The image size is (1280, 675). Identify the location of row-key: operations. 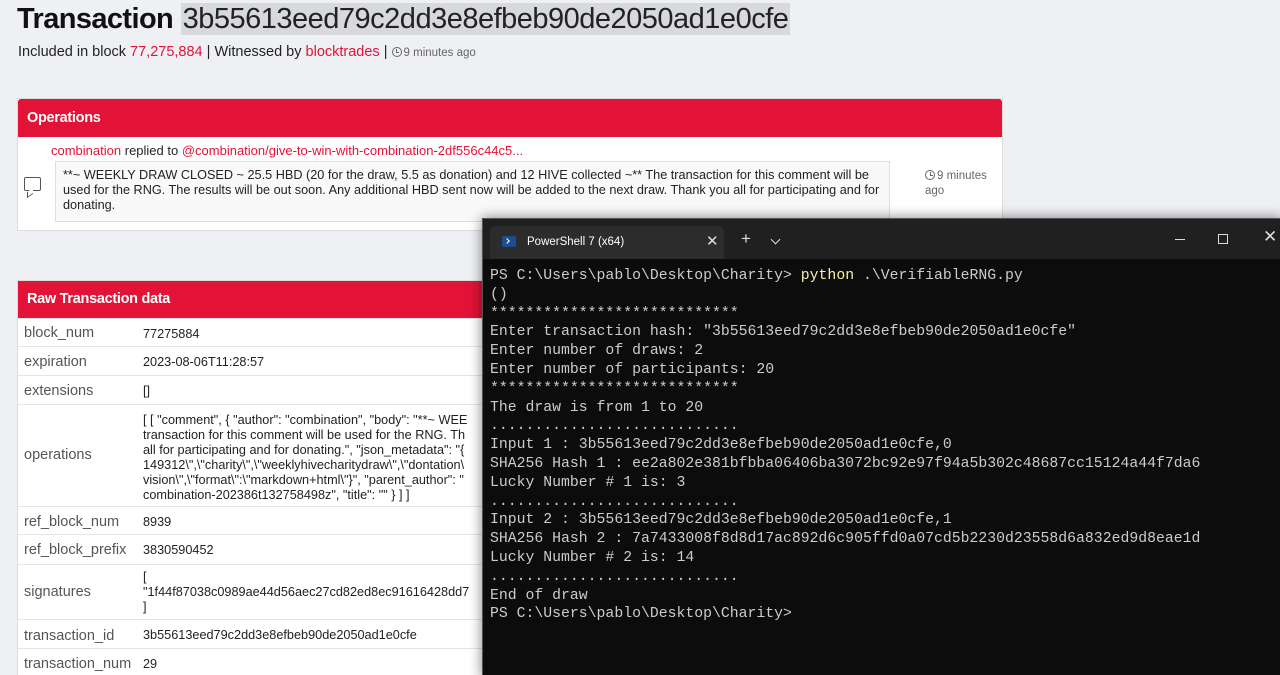
(58, 455).